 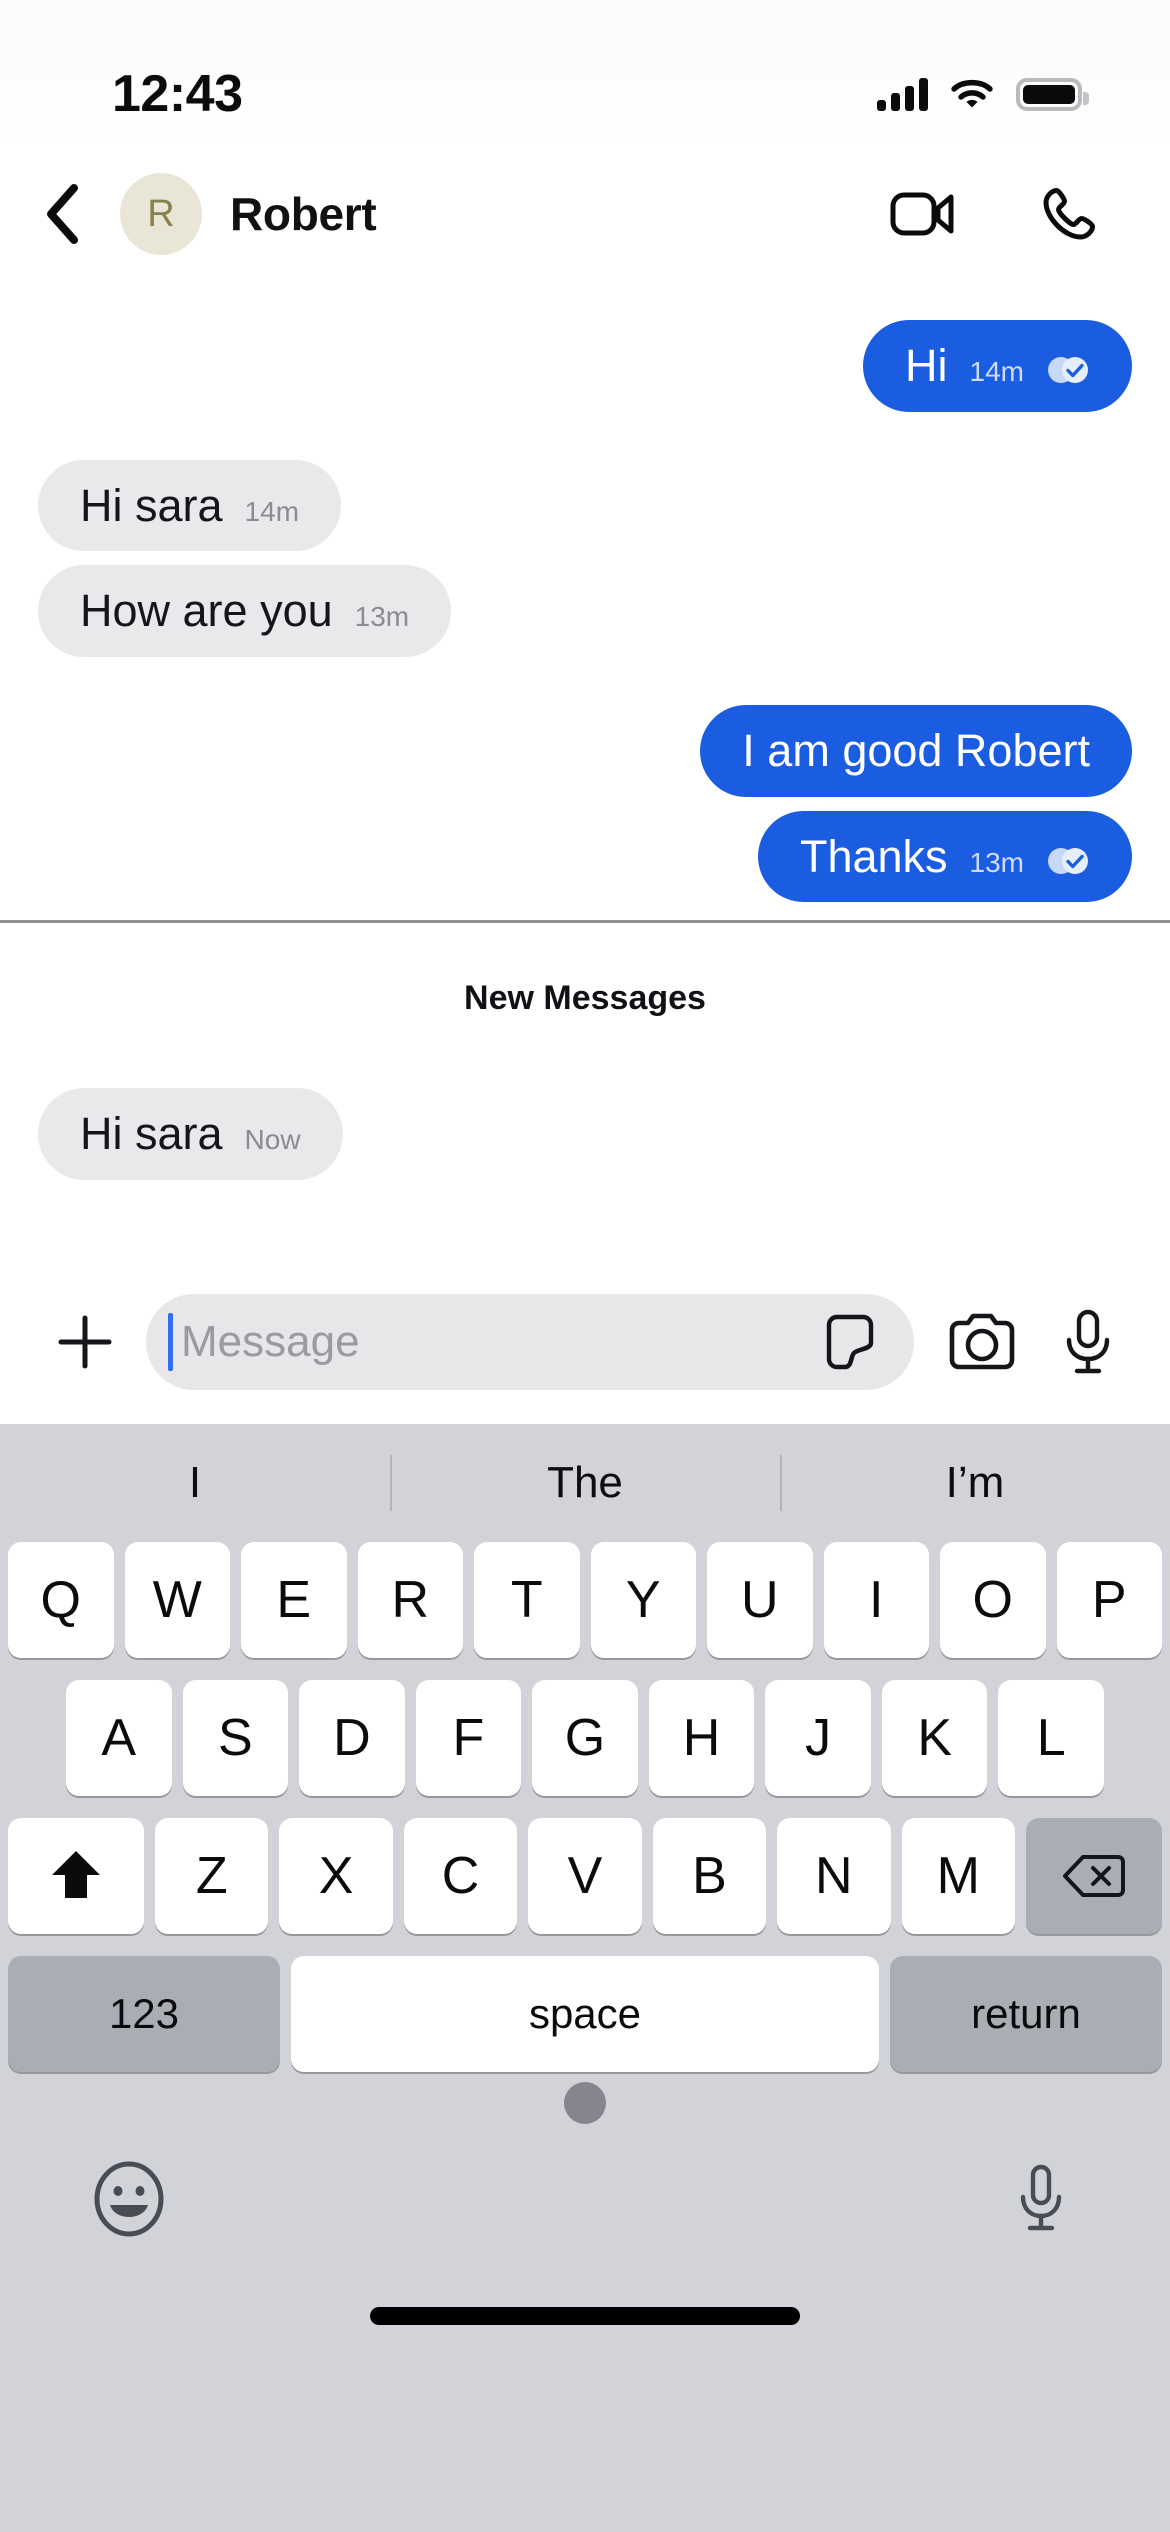 I want to click on message-bubble-incoming: Hi sara 14m, so click(x=190, y=505).